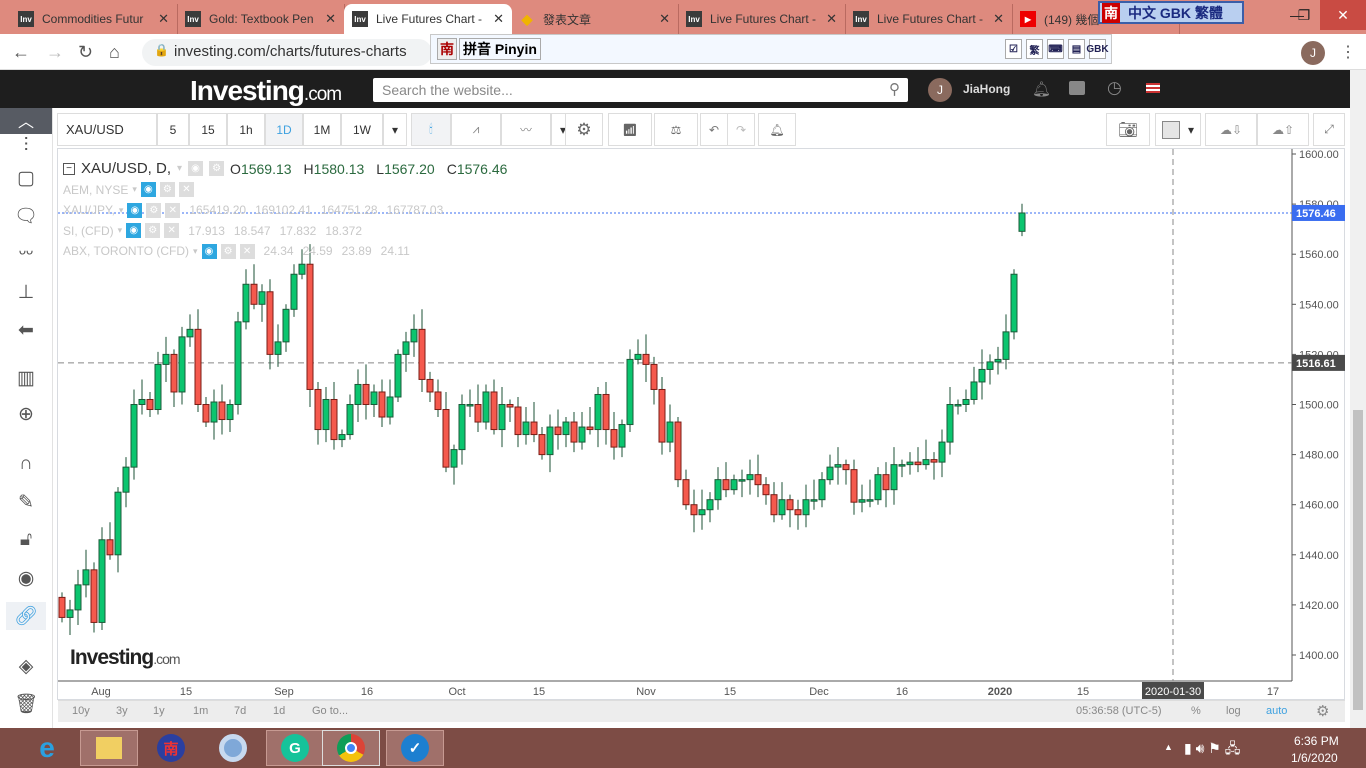 Image resolution: width=1366 pixels, height=768 pixels. What do you see at coordinates (894, 89) in the screenshot?
I see `search-icon: ⚲` at bounding box center [894, 89].